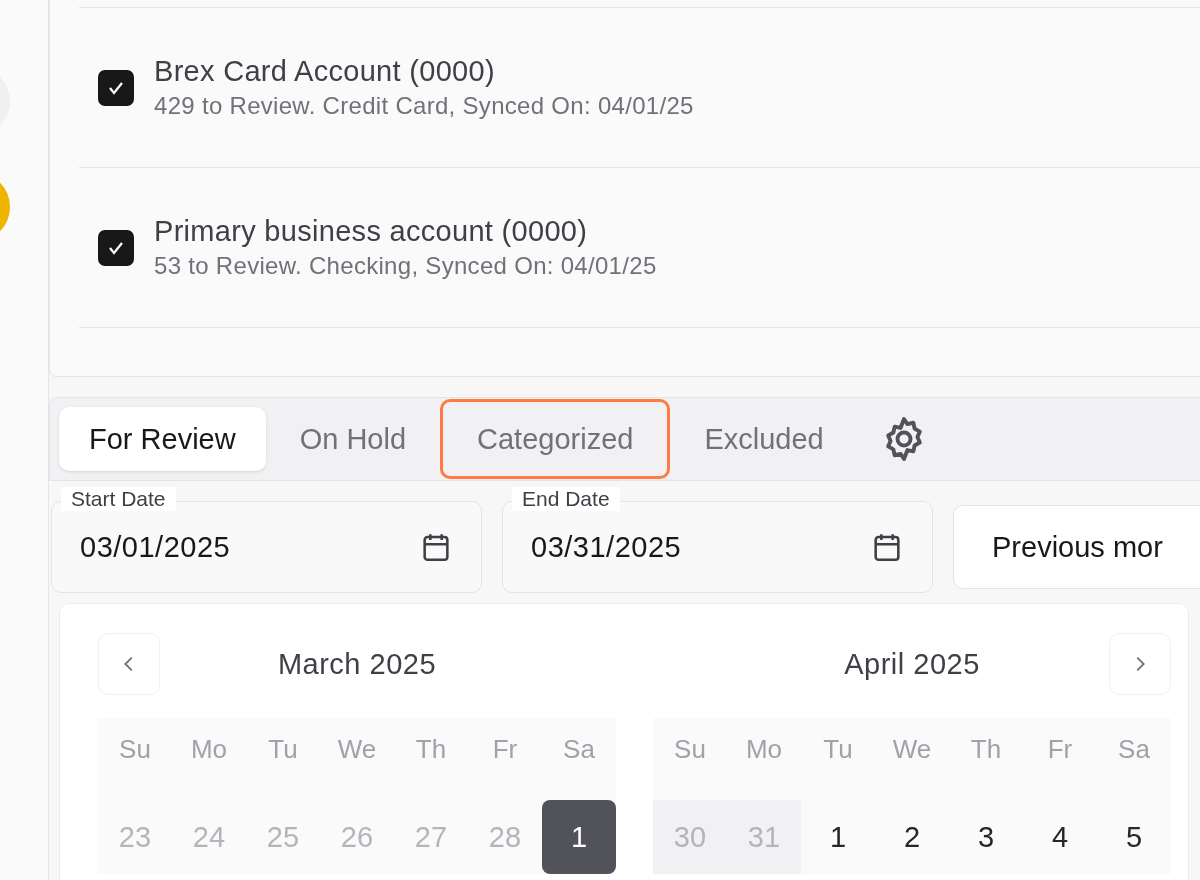 This screenshot has height=880, width=1200. I want to click on month-title: March 2025, so click(357, 664).